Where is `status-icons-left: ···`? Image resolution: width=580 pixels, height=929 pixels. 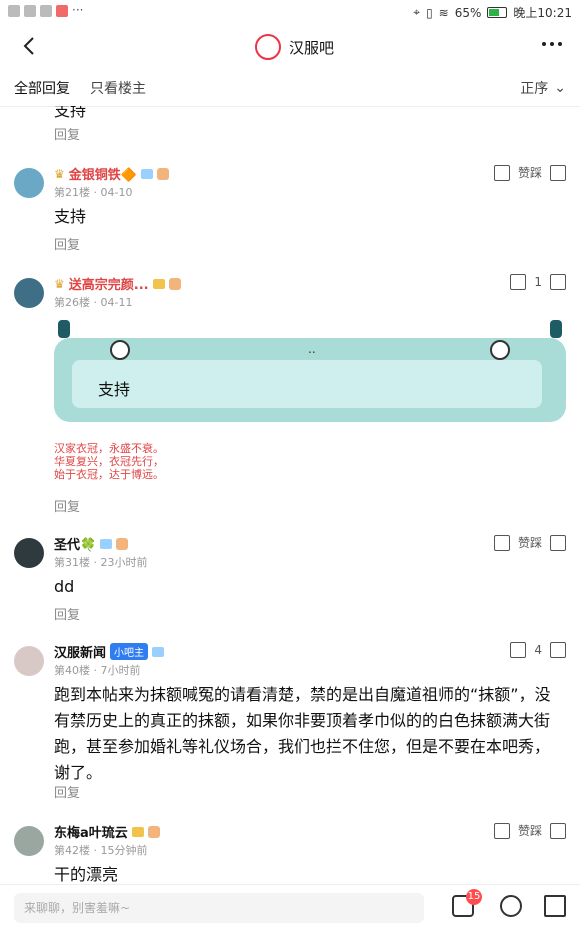 status-icons-left: ··· is located at coordinates (46, 10).